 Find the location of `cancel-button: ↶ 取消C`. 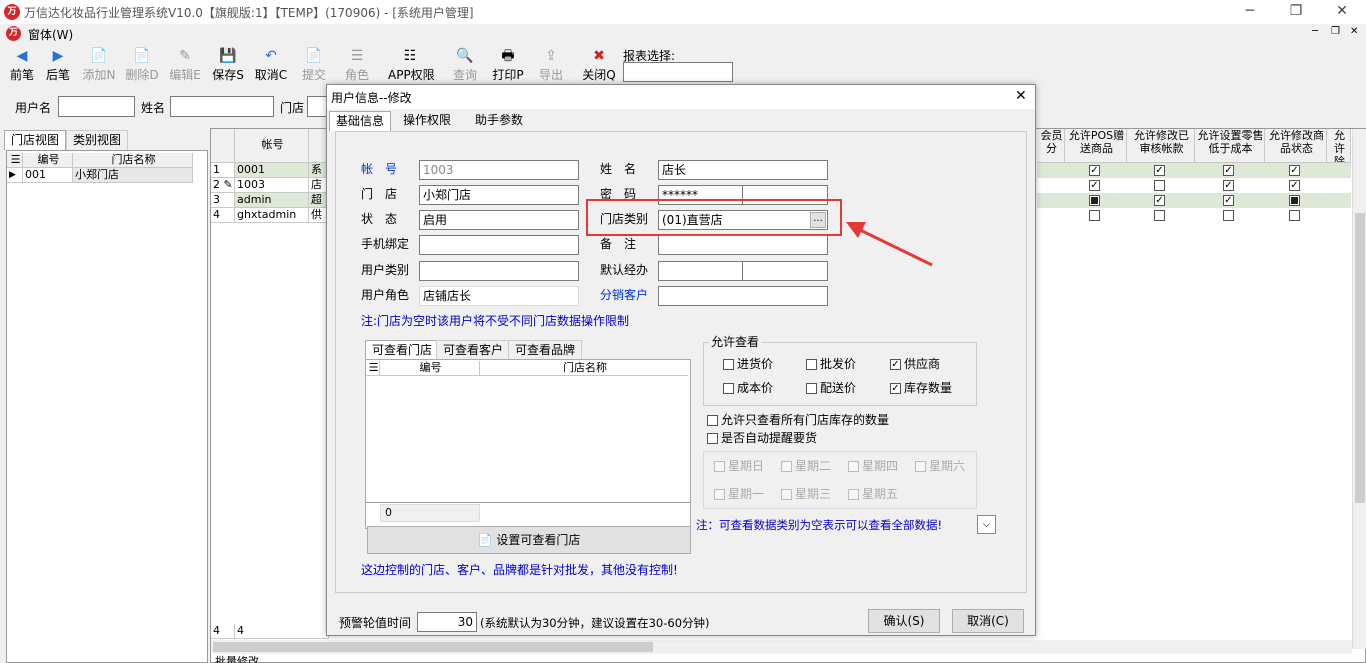

cancel-button: ↶ 取消C is located at coordinates (271, 66).